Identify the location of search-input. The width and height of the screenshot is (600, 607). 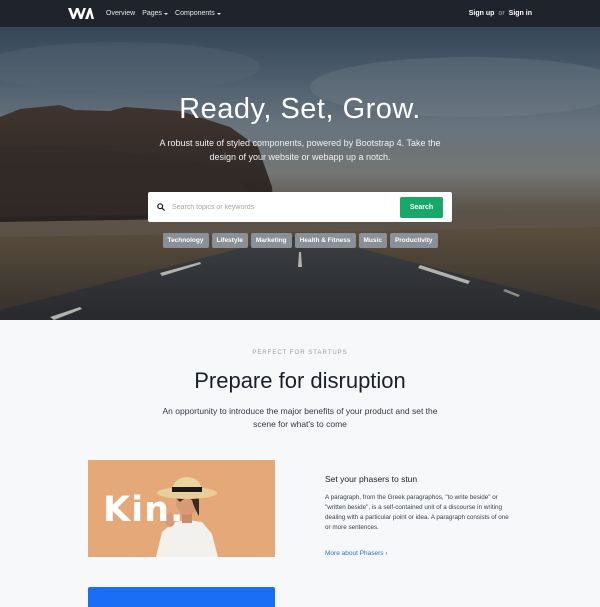
(286, 207).